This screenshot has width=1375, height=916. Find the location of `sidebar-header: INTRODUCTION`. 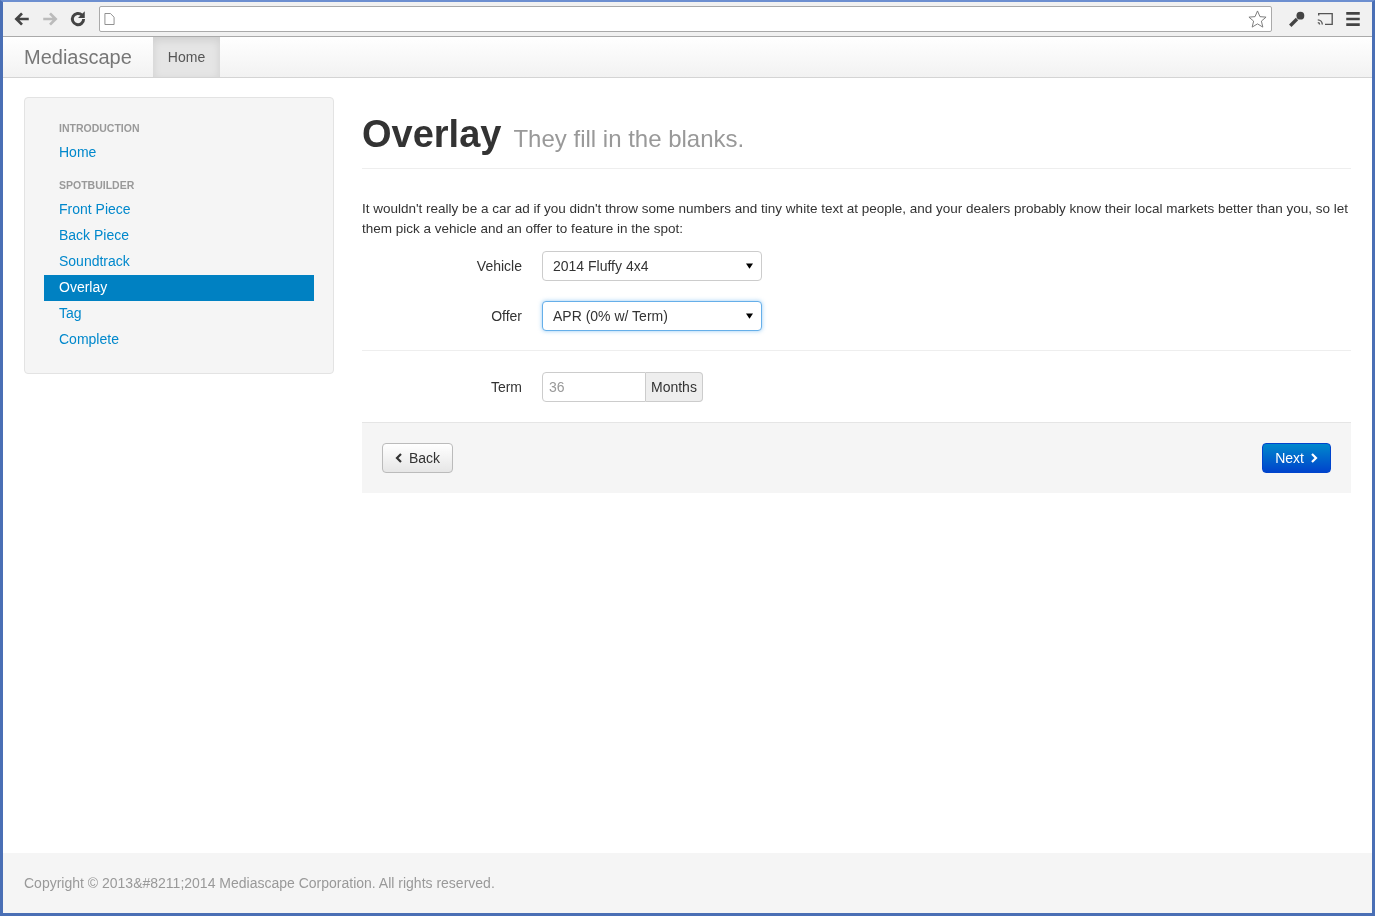

sidebar-header: INTRODUCTION is located at coordinates (99, 128).